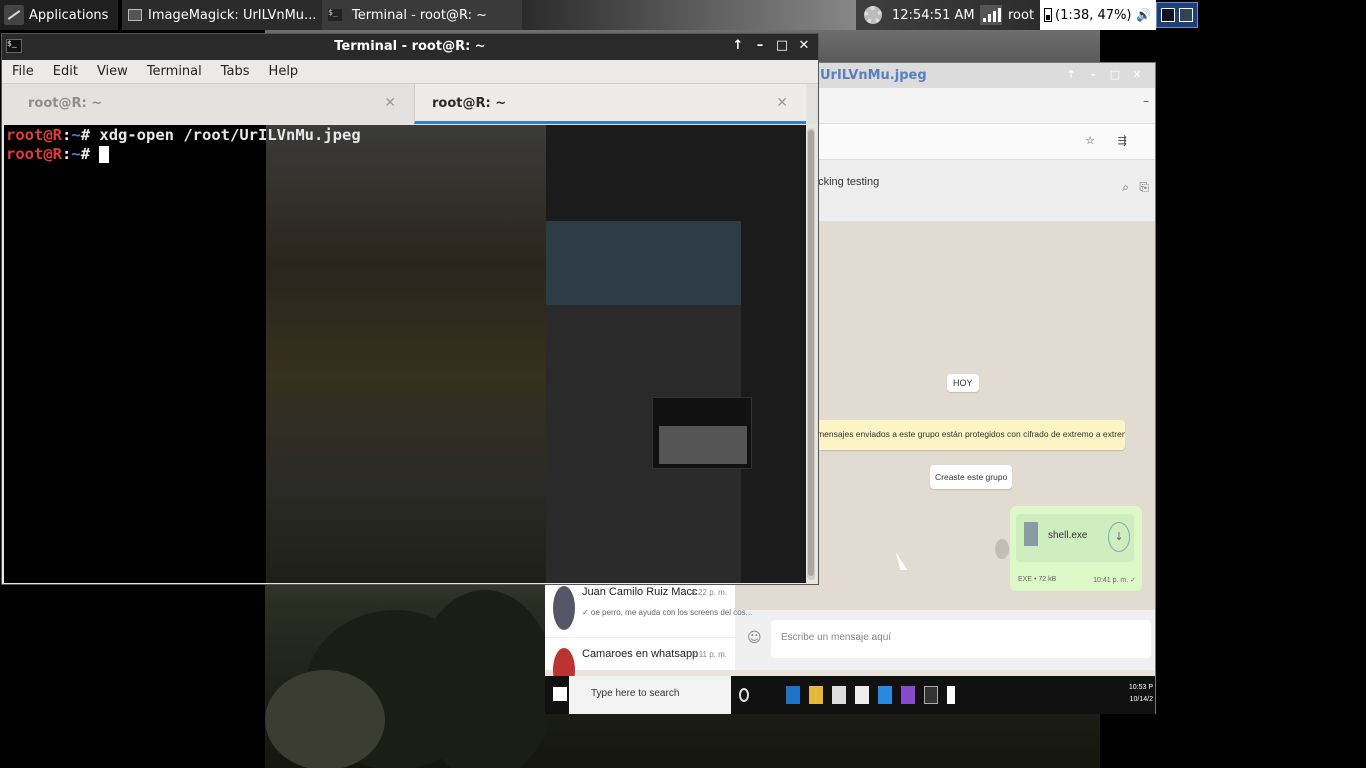  I want to click on windows-clock: 10:53 P 10/14/2, so click(1140, 693).